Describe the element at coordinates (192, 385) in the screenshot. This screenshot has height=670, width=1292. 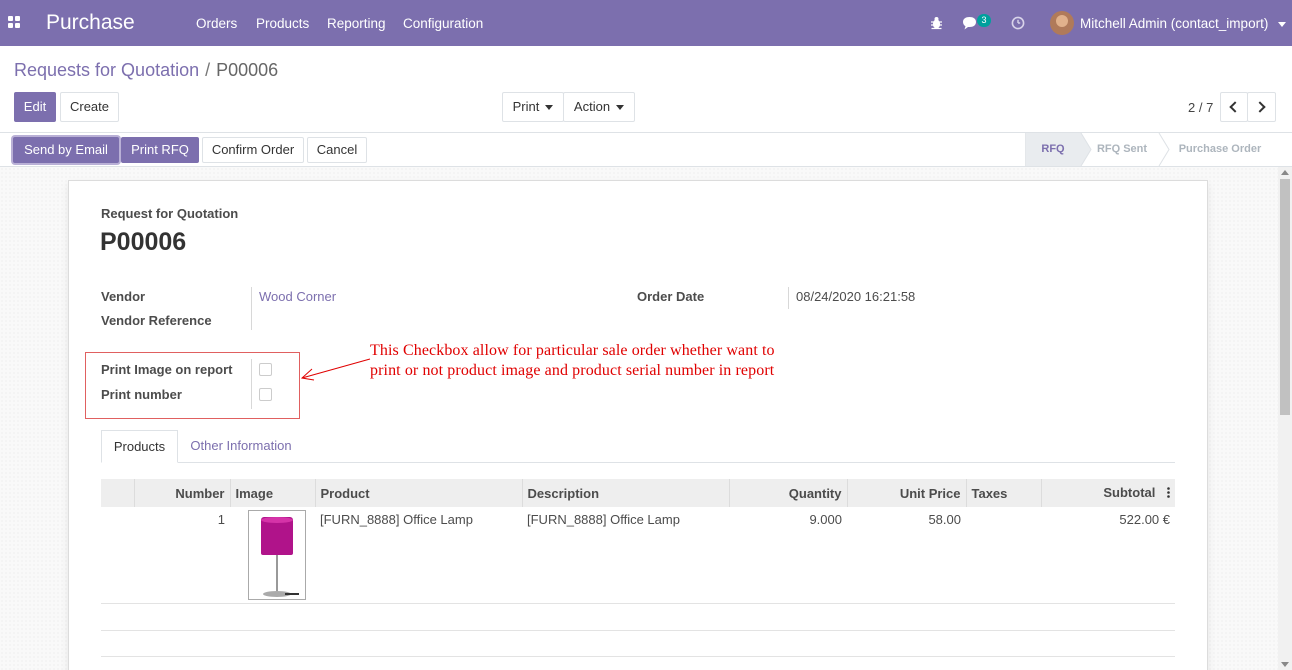
I see `annotation-box` at that location.